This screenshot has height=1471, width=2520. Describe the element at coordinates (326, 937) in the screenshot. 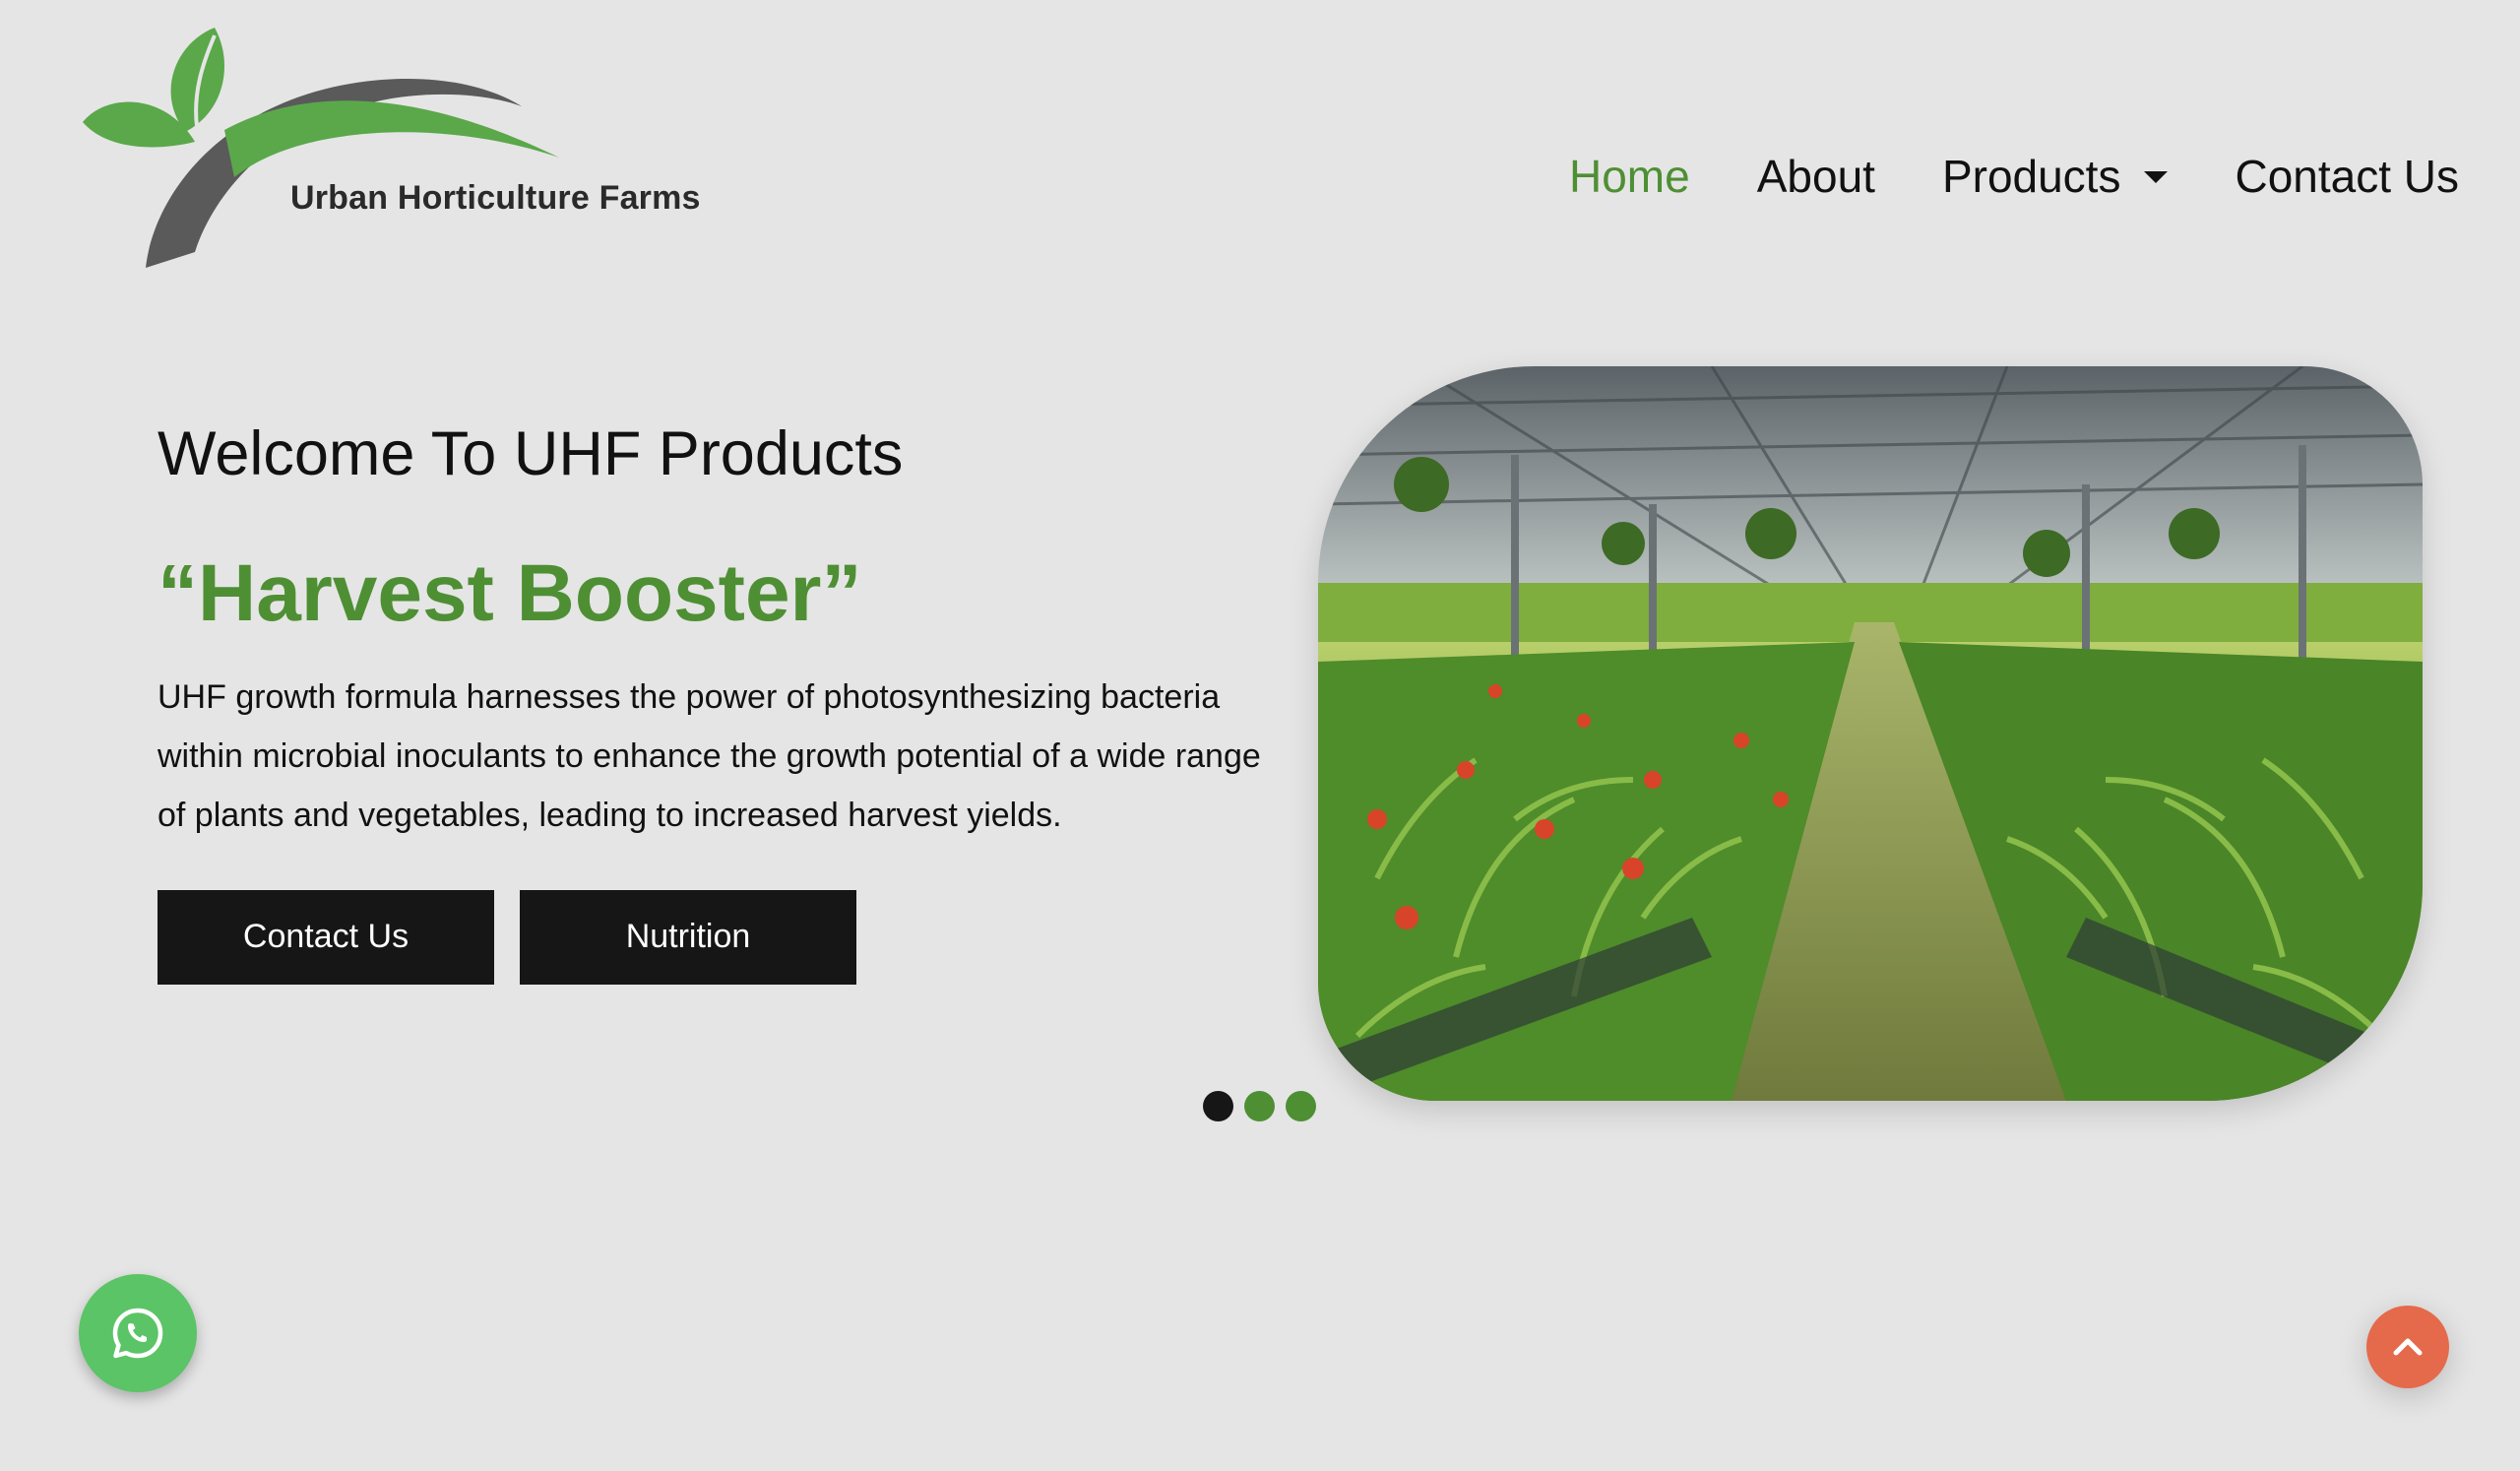

I see `contact-us-button: Contact Us` at that location.